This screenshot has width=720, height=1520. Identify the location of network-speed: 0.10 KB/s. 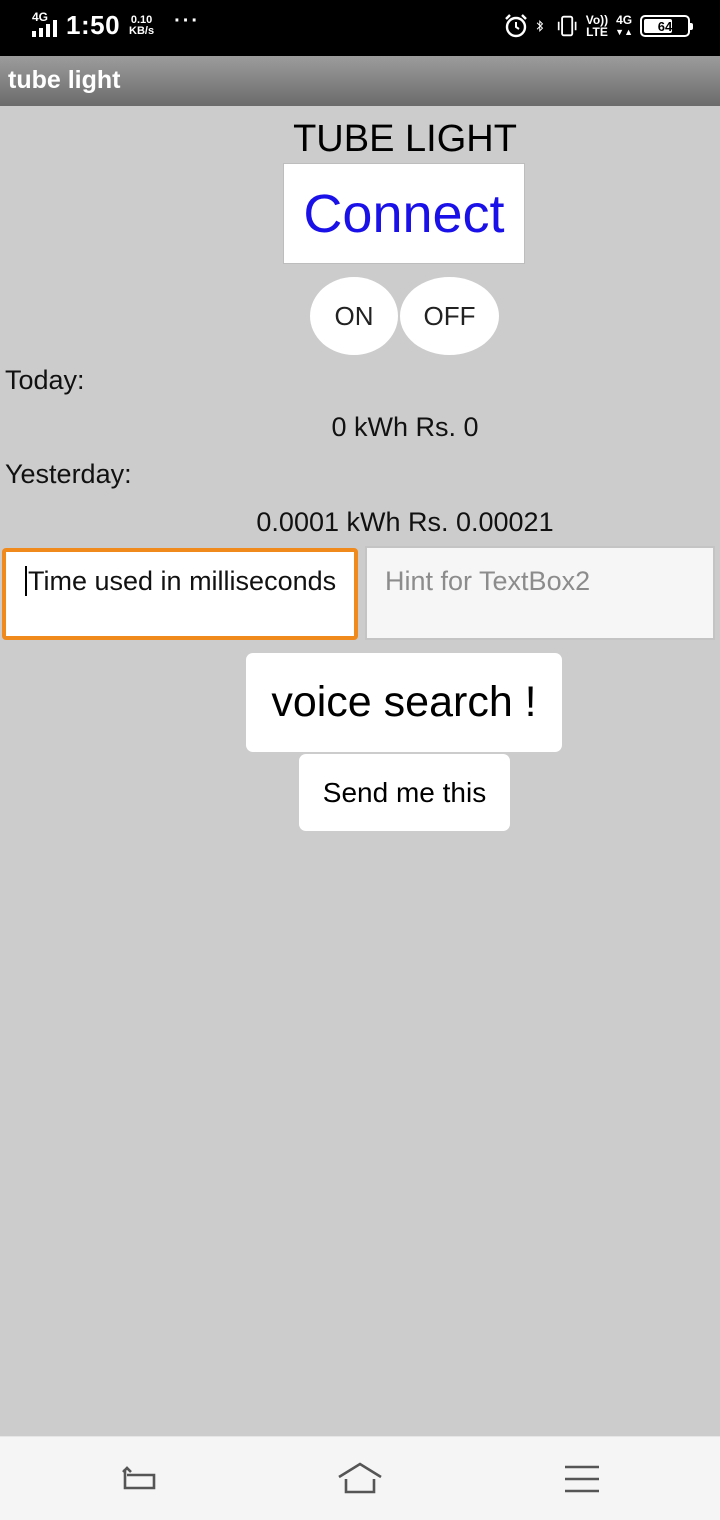
(142, 25).